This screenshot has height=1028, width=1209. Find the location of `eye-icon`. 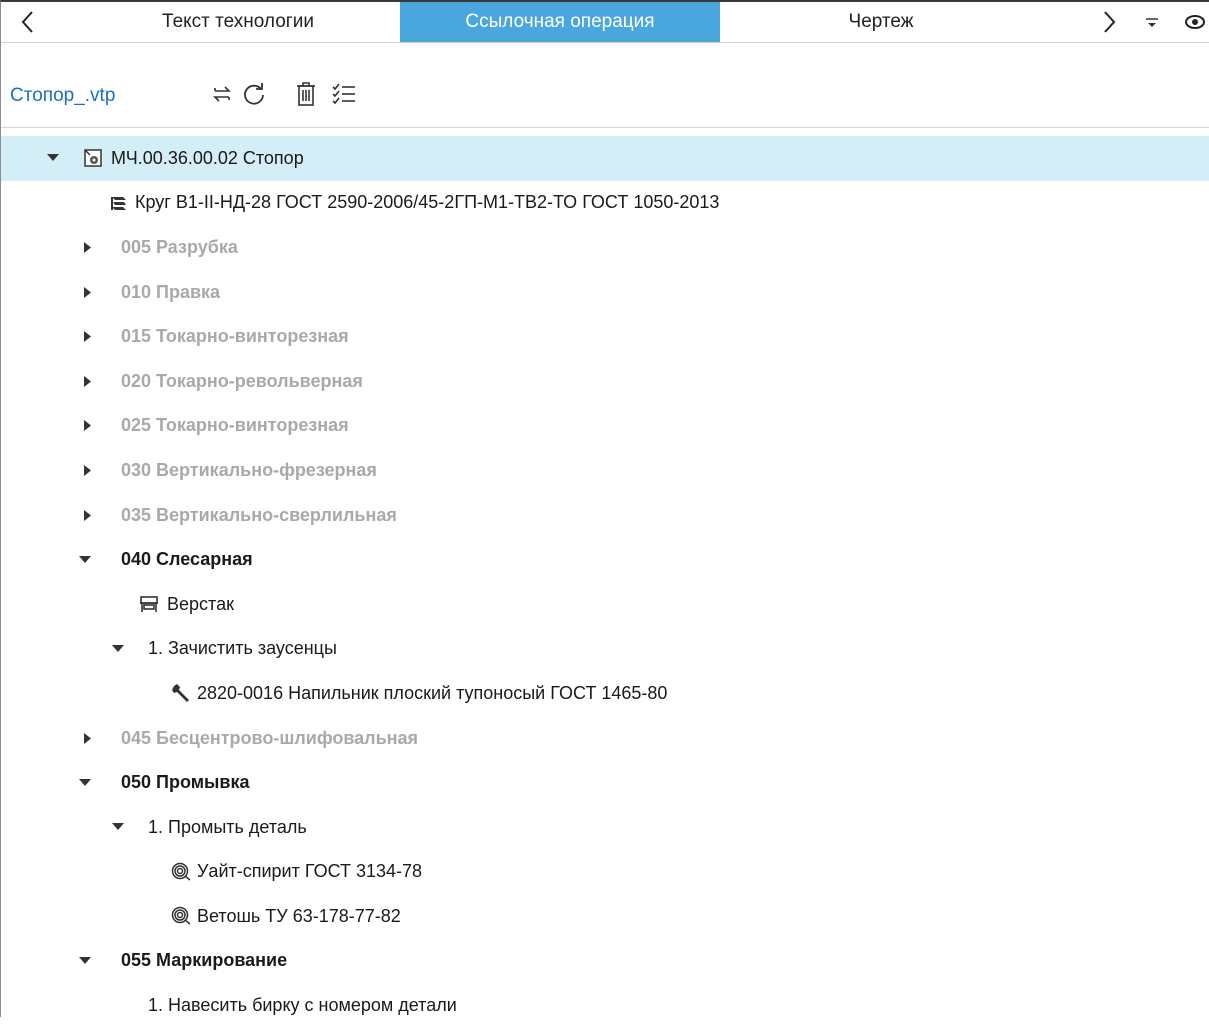

eye-icon is located at coordinates (1195, 22).